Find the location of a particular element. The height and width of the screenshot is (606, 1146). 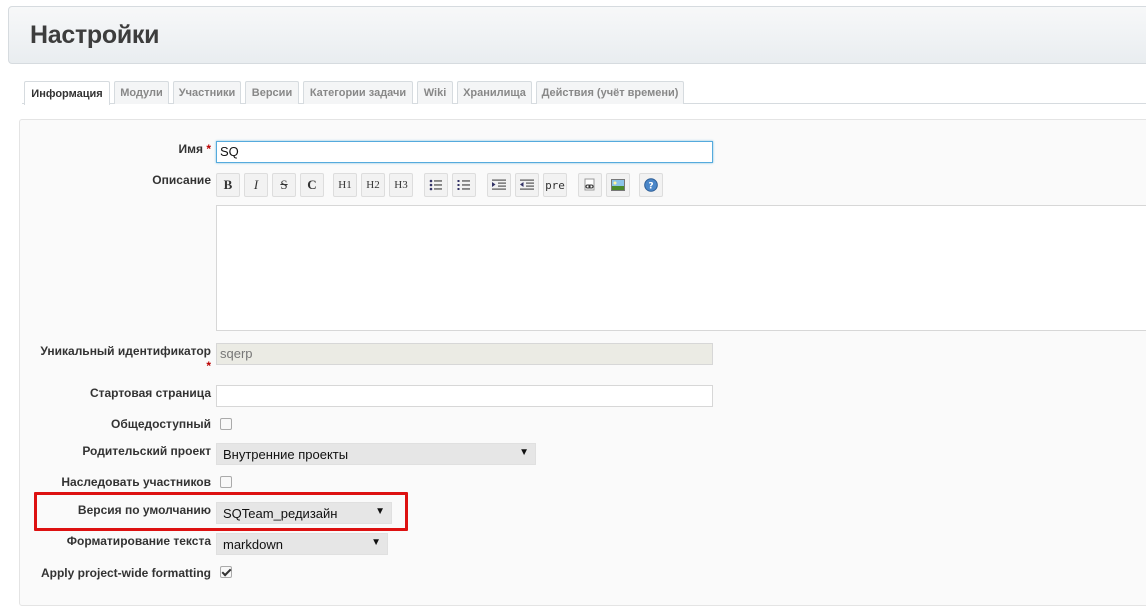

code-icon: C is located at coordinates (312, 184).